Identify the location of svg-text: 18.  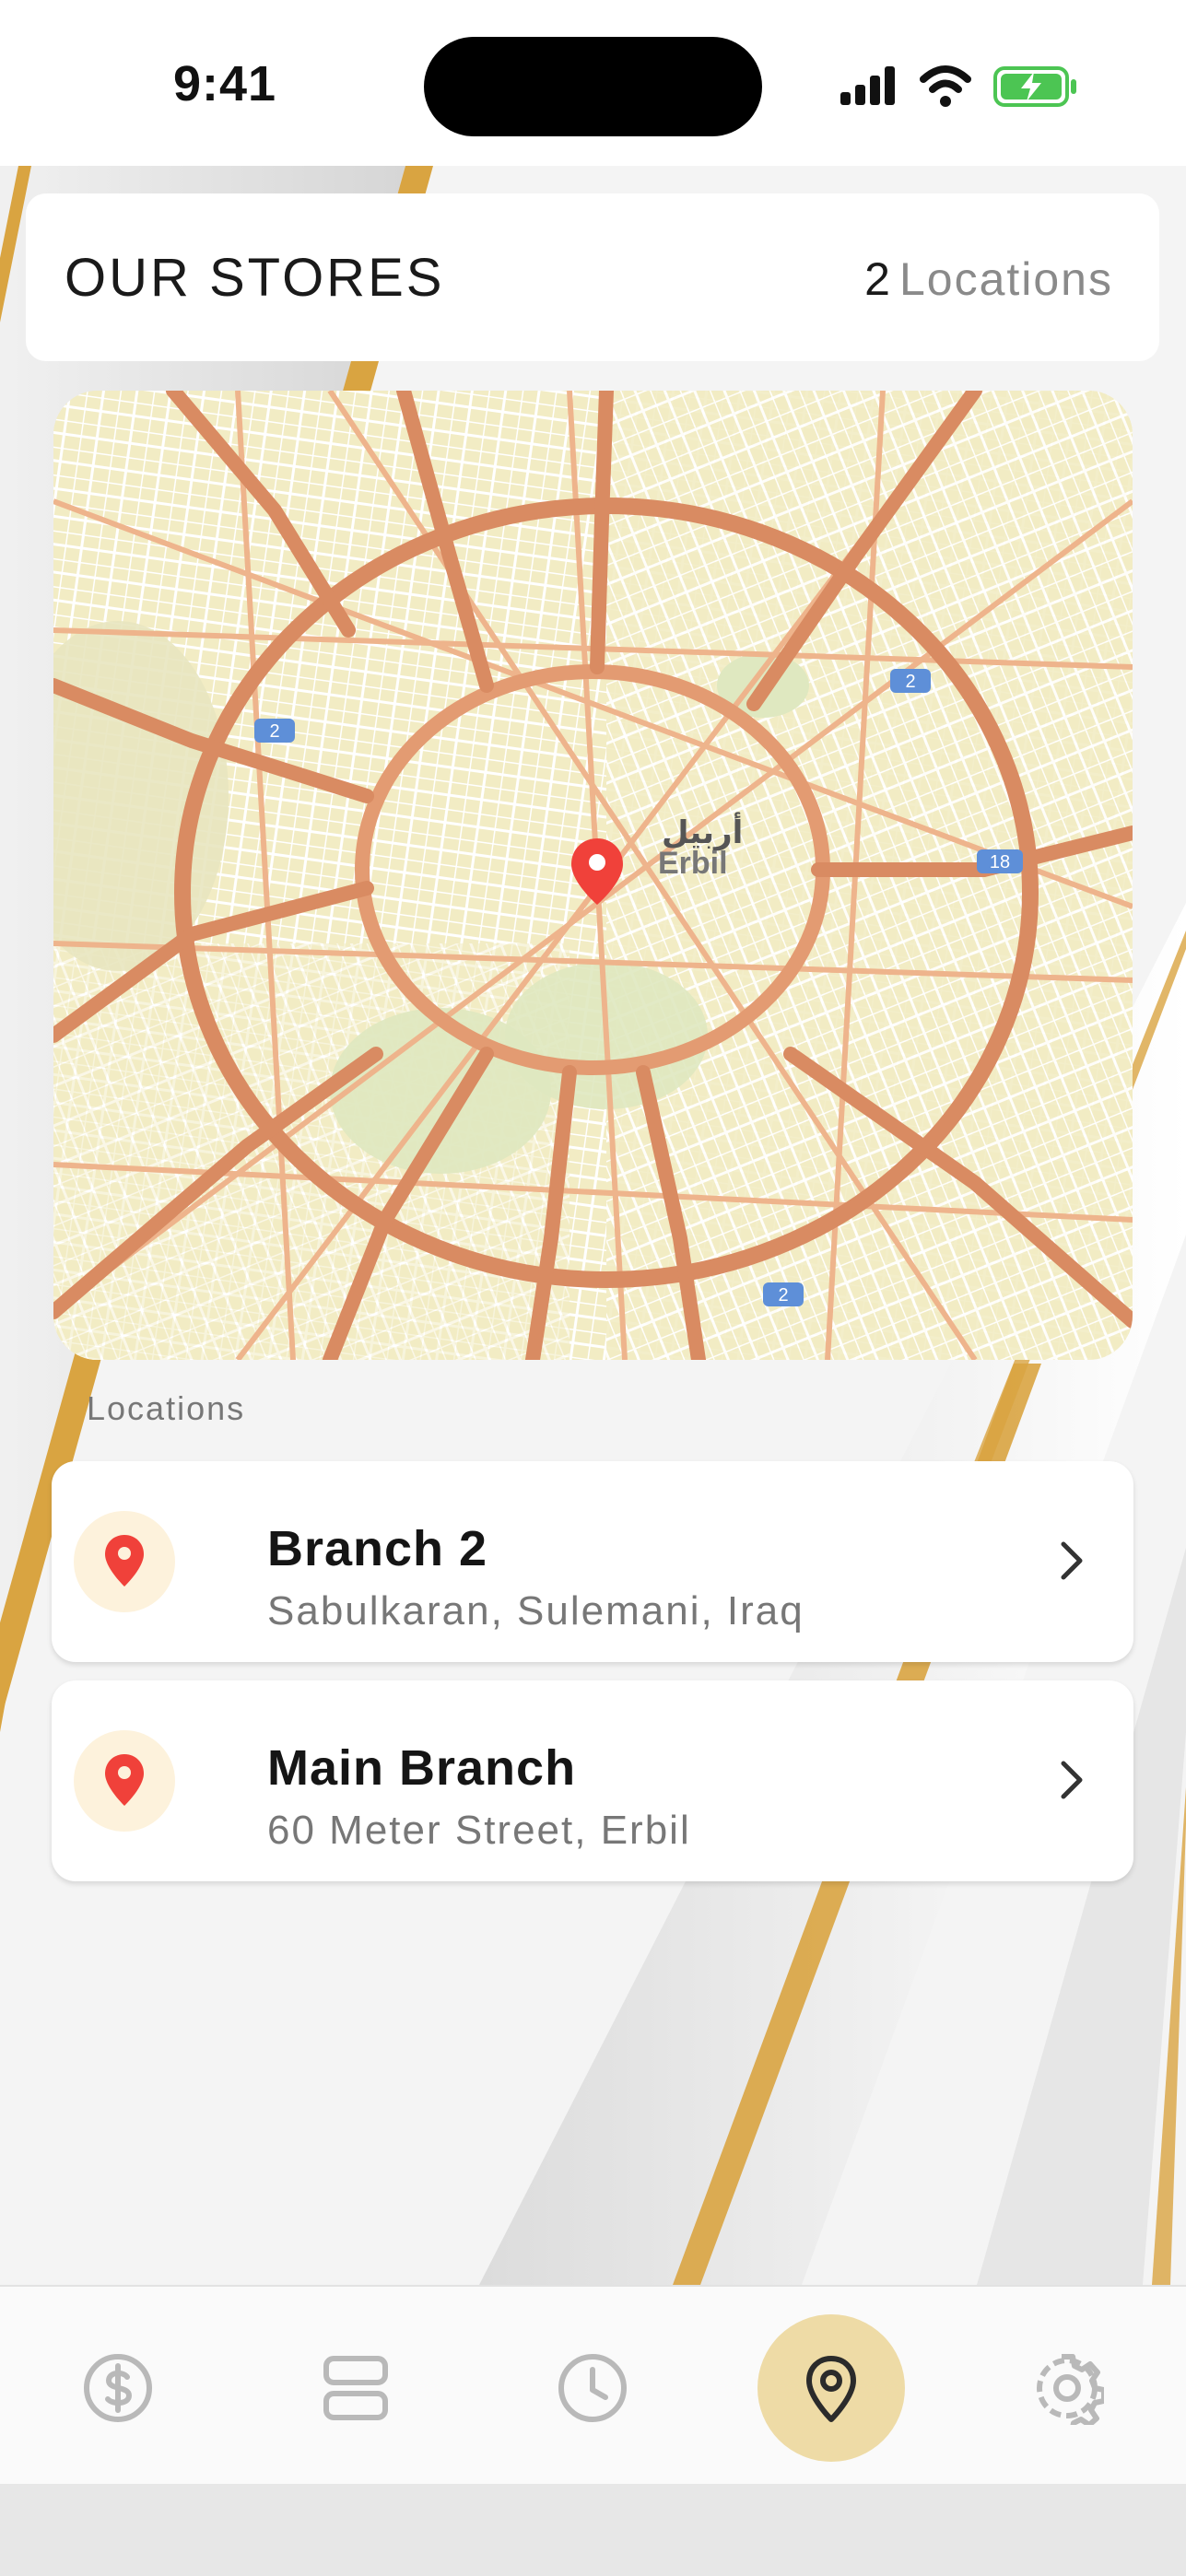
(1000, 862).